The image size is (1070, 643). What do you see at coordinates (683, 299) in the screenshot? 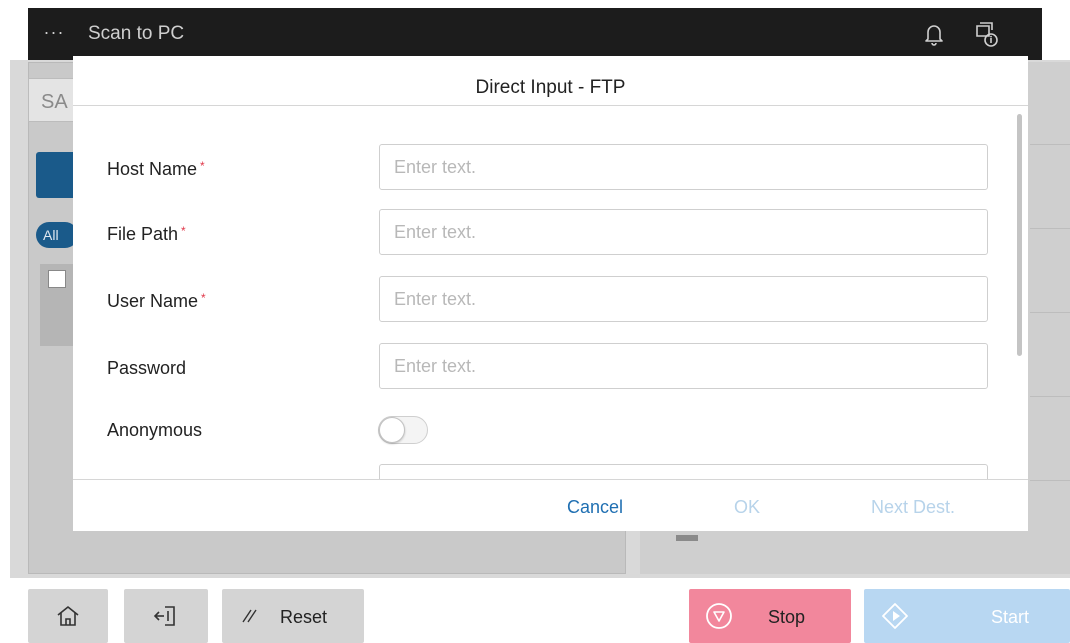
I see `user-name-field` at bounding box center [683, 299].